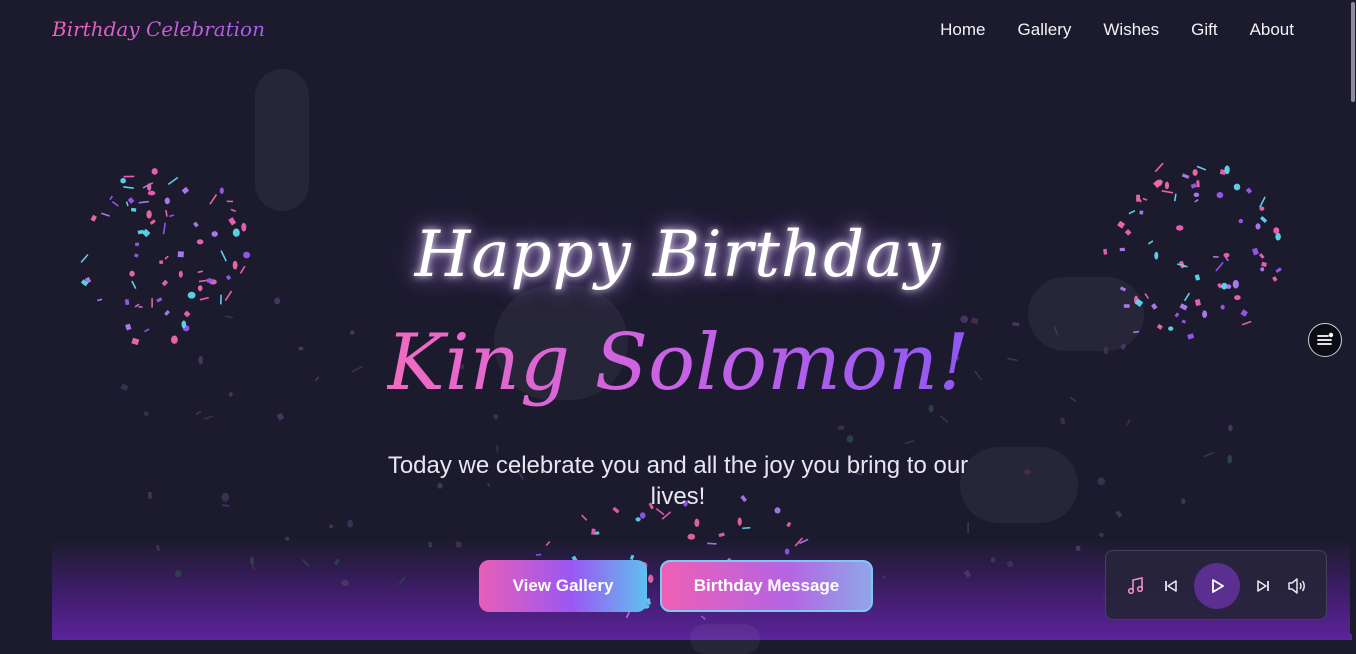  What do you see at coordinates (1263, 586) in the screenshot?
I see `next-button` at bounding box center [1263, 586].